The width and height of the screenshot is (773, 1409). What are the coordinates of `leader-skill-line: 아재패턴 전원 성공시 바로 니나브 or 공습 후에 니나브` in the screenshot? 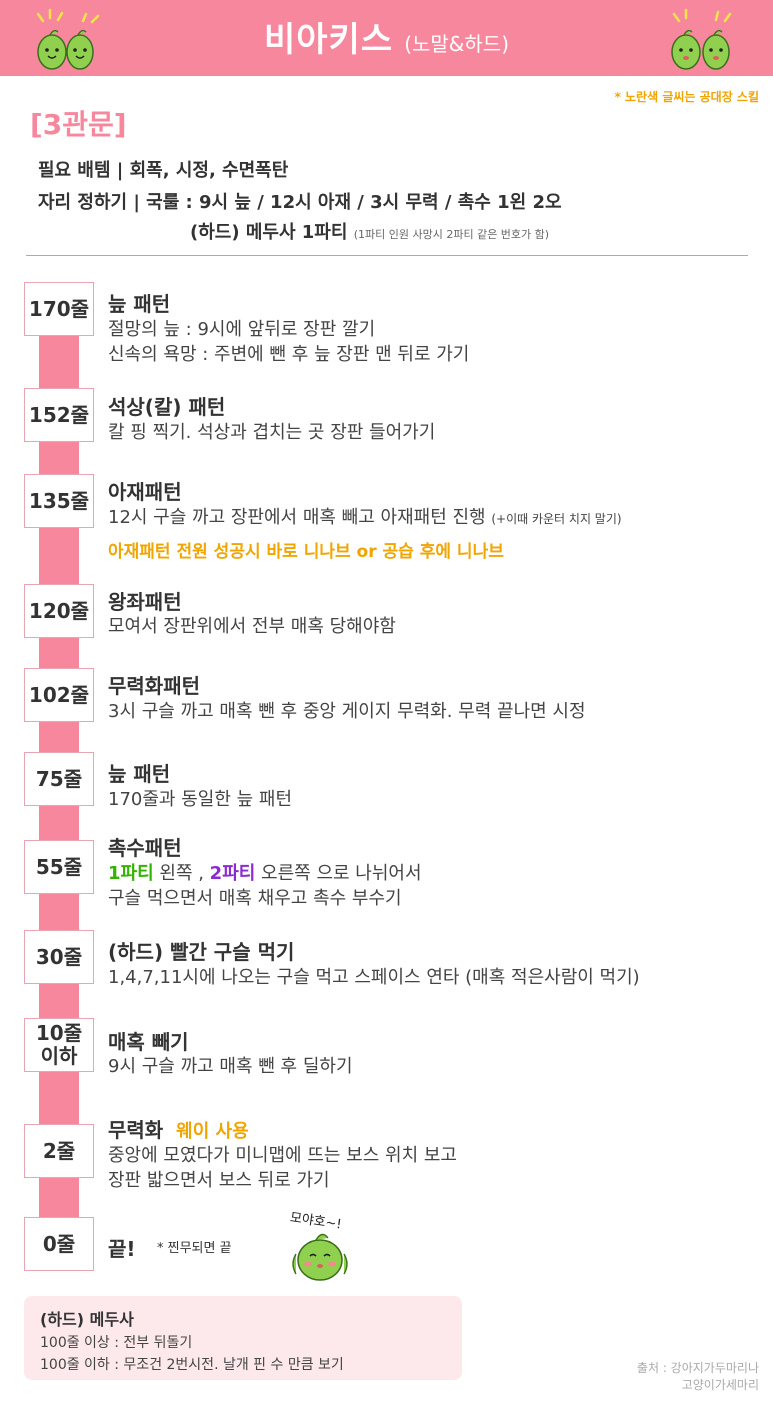 It's located at (306, 552).